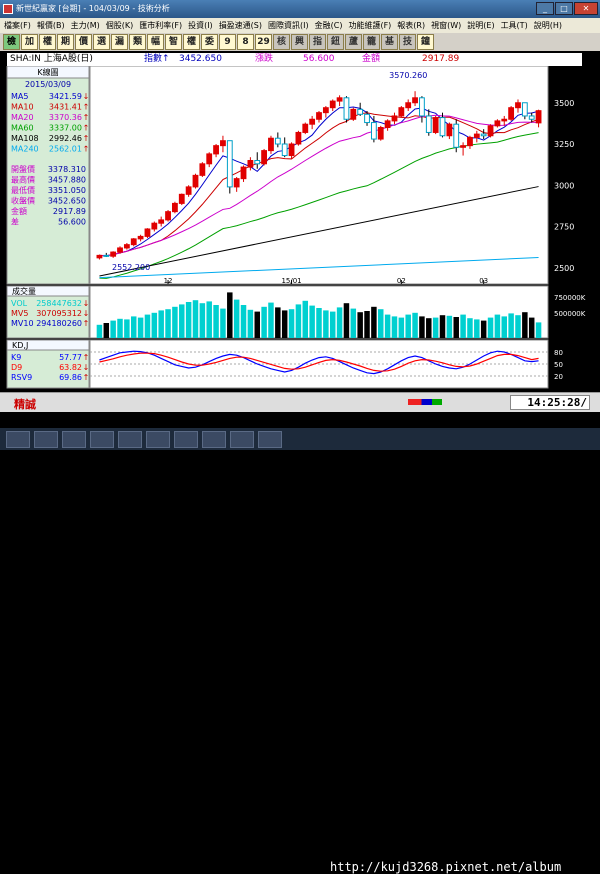 This screenshot has height=874, width=600. I want to click on menu-item: 報表(R), so click(411, 25).